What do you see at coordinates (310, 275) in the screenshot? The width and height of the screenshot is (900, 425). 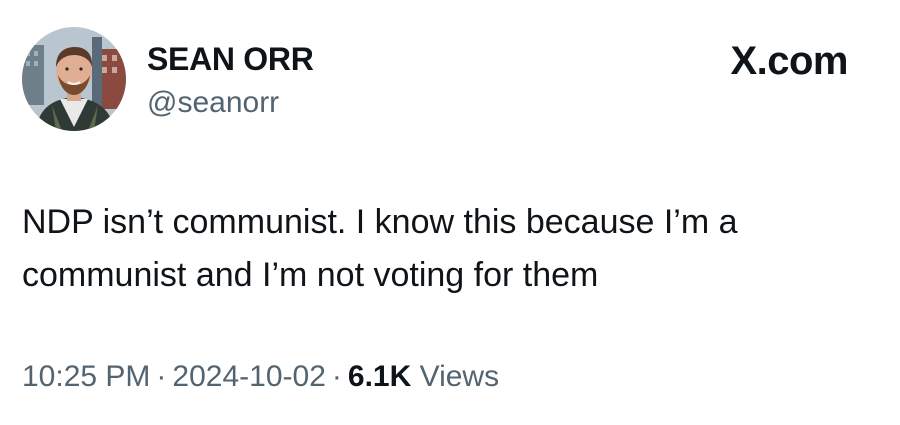 I see `tweet-text-line: communist and I’m not voting for them` at bounding box center [310, 275].